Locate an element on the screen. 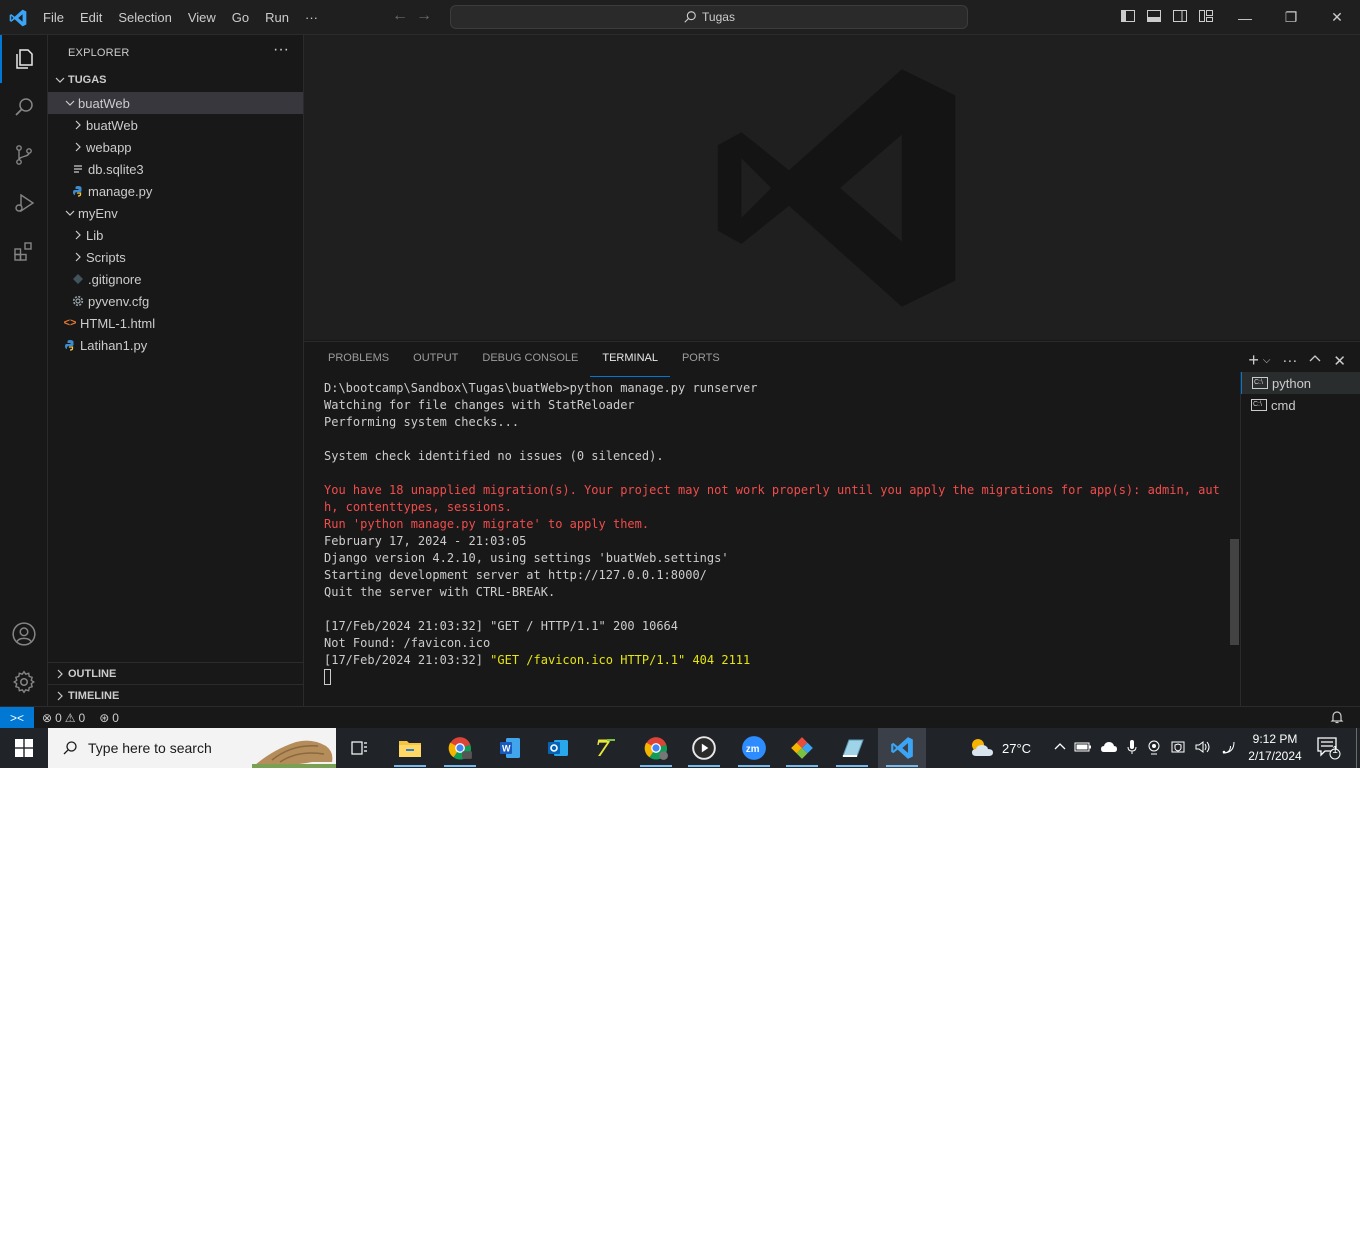 The width and height of the screenshot is (1360, 1258). problems-status: ⊗ 0 ⚠ 0 is located at coordinates (63, 718).